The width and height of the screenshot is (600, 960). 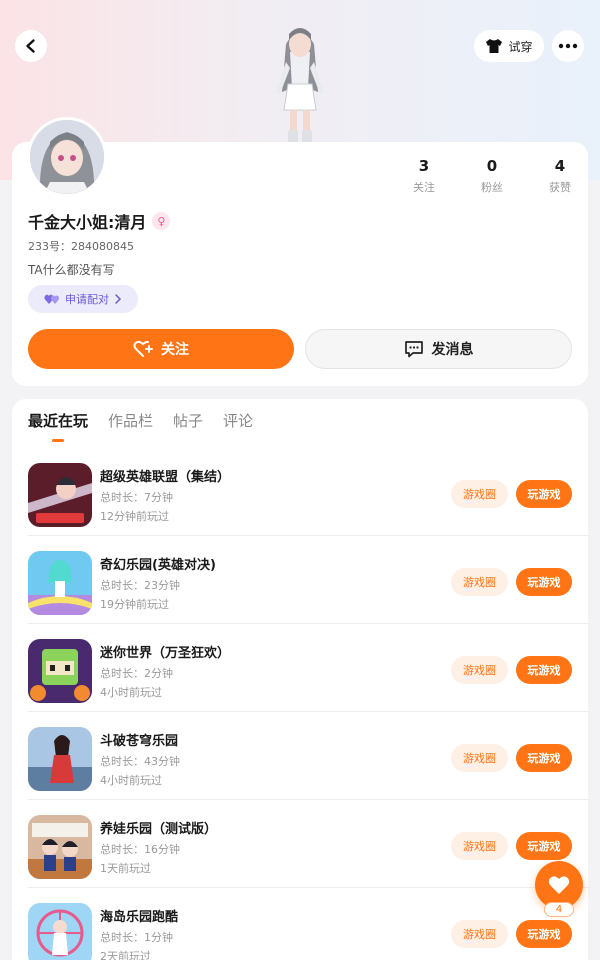 I want to click on chevron-right-icon, so click(x=118, y=299).